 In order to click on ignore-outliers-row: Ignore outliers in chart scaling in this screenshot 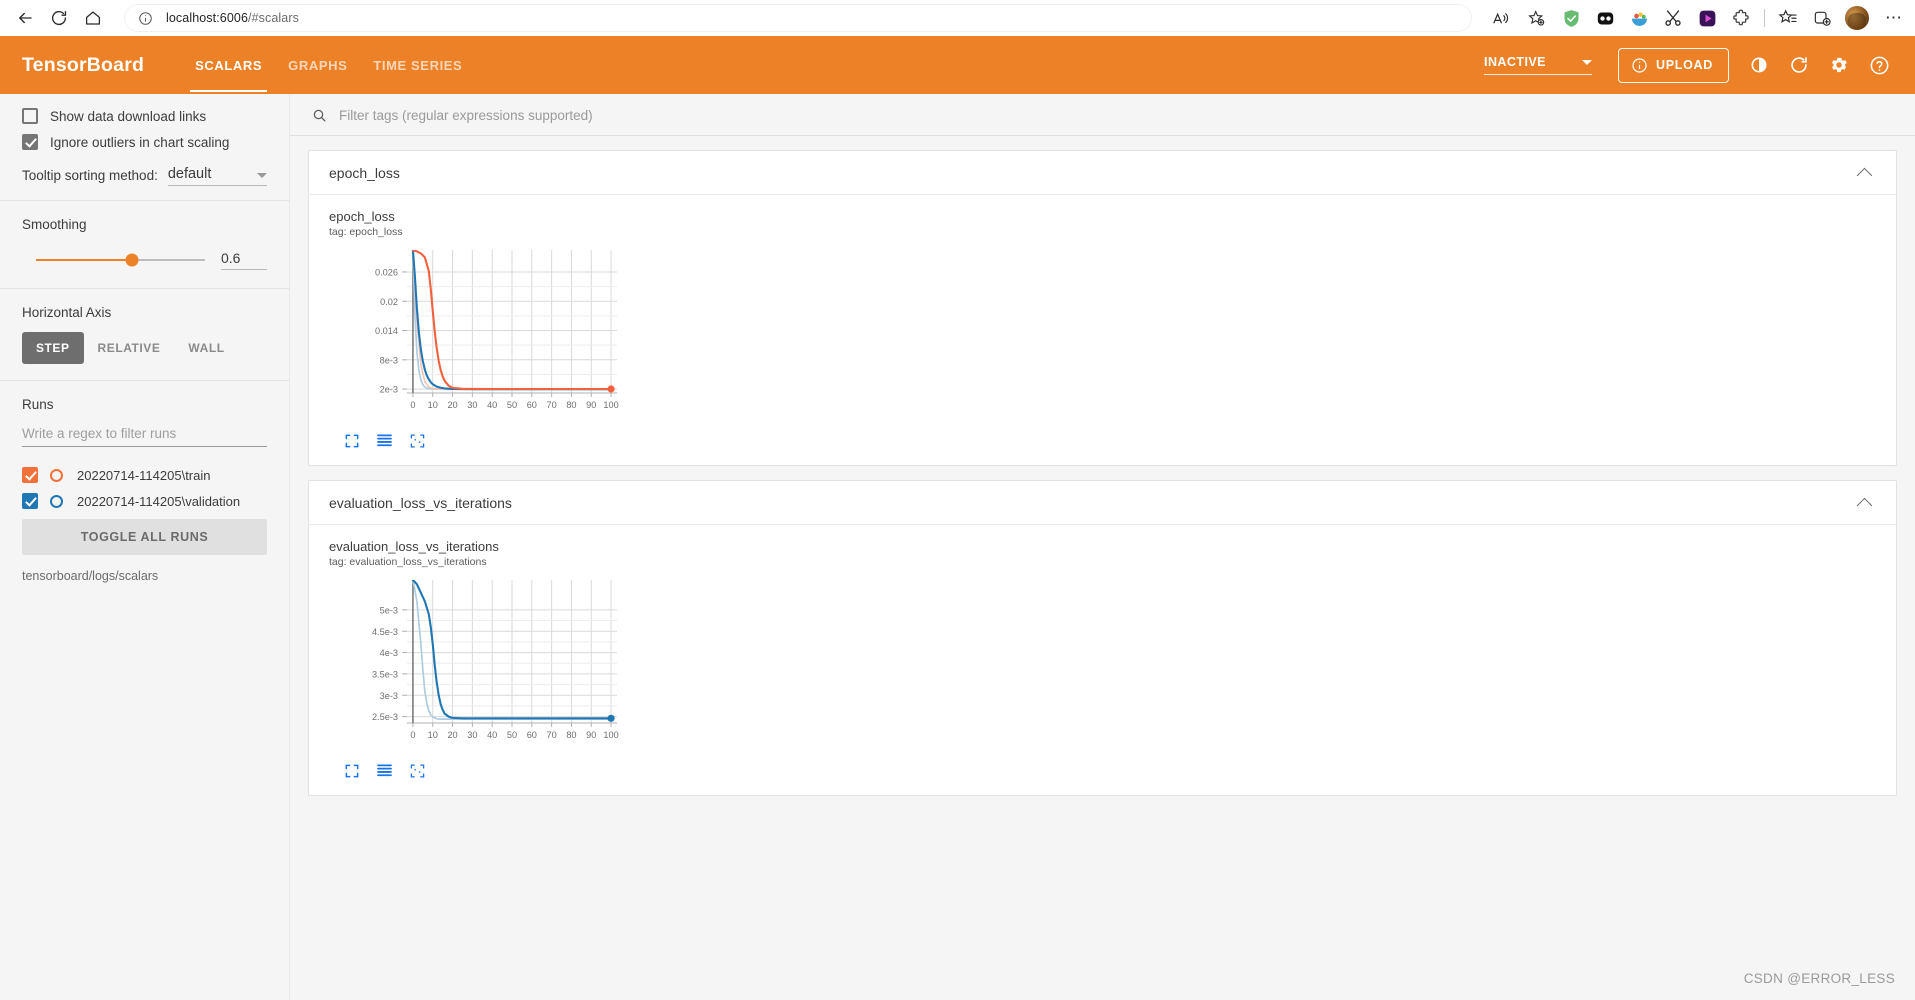, I will do `click(144, 142)`.